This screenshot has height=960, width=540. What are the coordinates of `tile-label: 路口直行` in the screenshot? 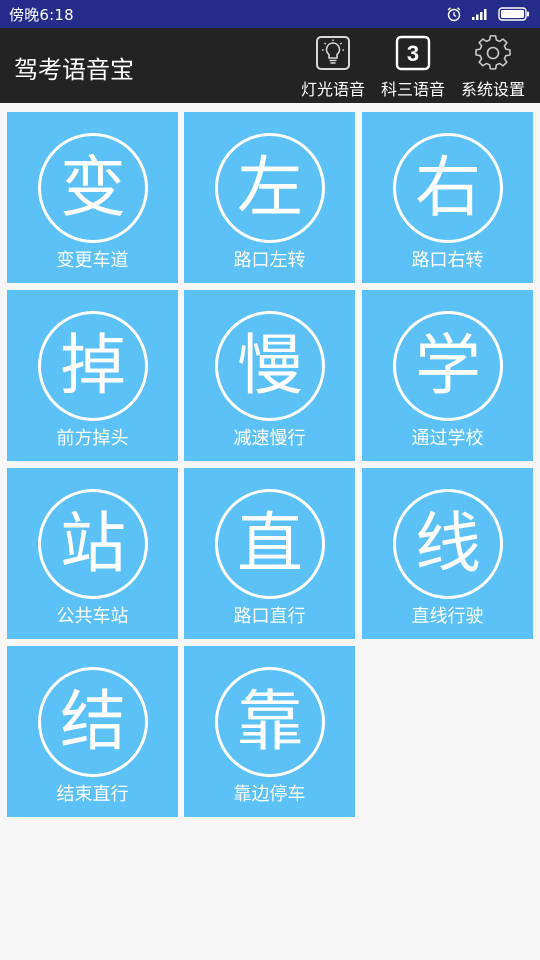 It's located at (269, 616).